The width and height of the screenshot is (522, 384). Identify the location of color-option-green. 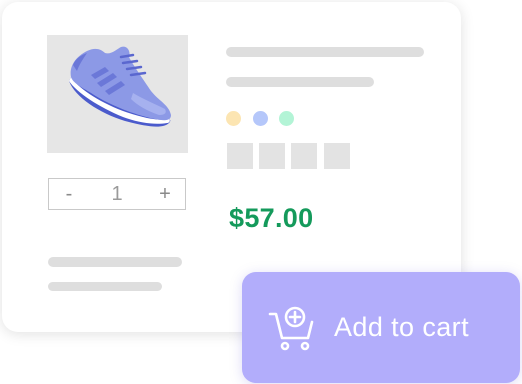
(286, 118).